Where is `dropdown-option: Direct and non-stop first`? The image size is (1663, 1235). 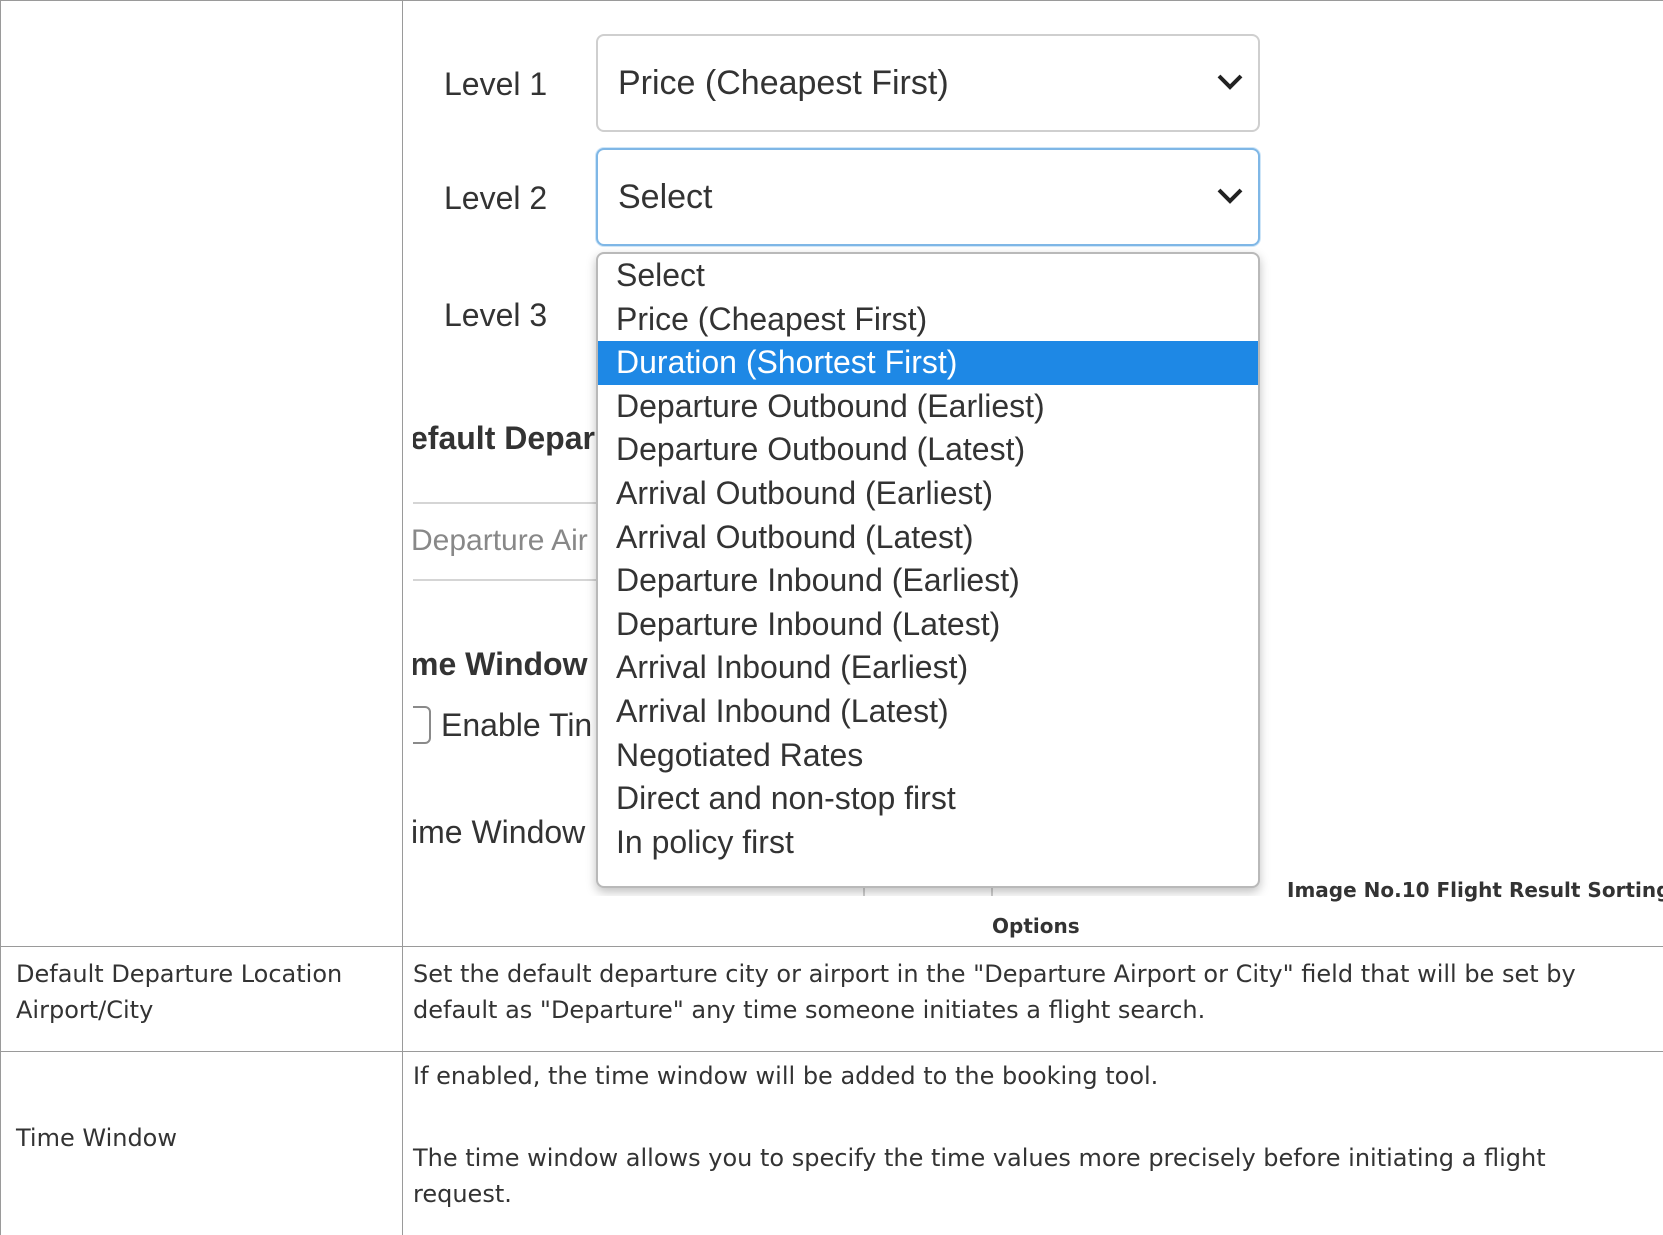 dropdown-option: Direct and non-stop first is located at coordinates (928, 799).